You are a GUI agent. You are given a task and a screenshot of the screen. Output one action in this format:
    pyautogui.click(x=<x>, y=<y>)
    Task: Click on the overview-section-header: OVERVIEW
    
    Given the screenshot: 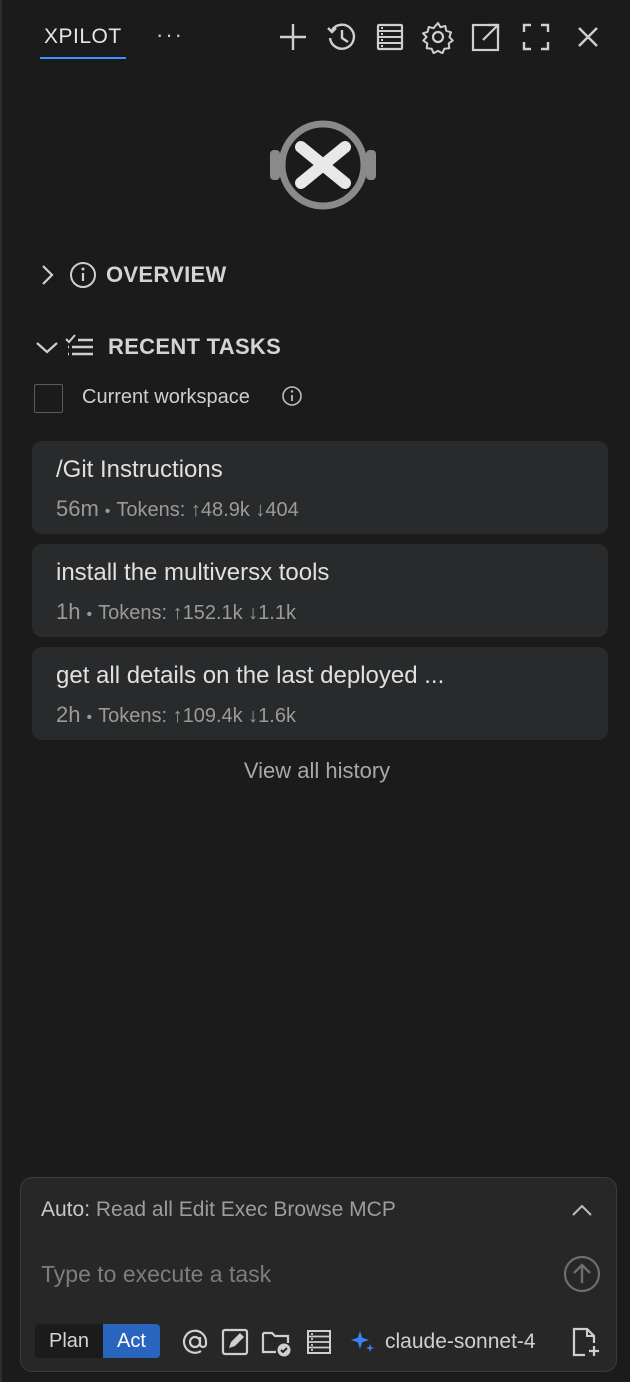 What is the action you would take?
    pyautogui.click(x=129, y=275)
    